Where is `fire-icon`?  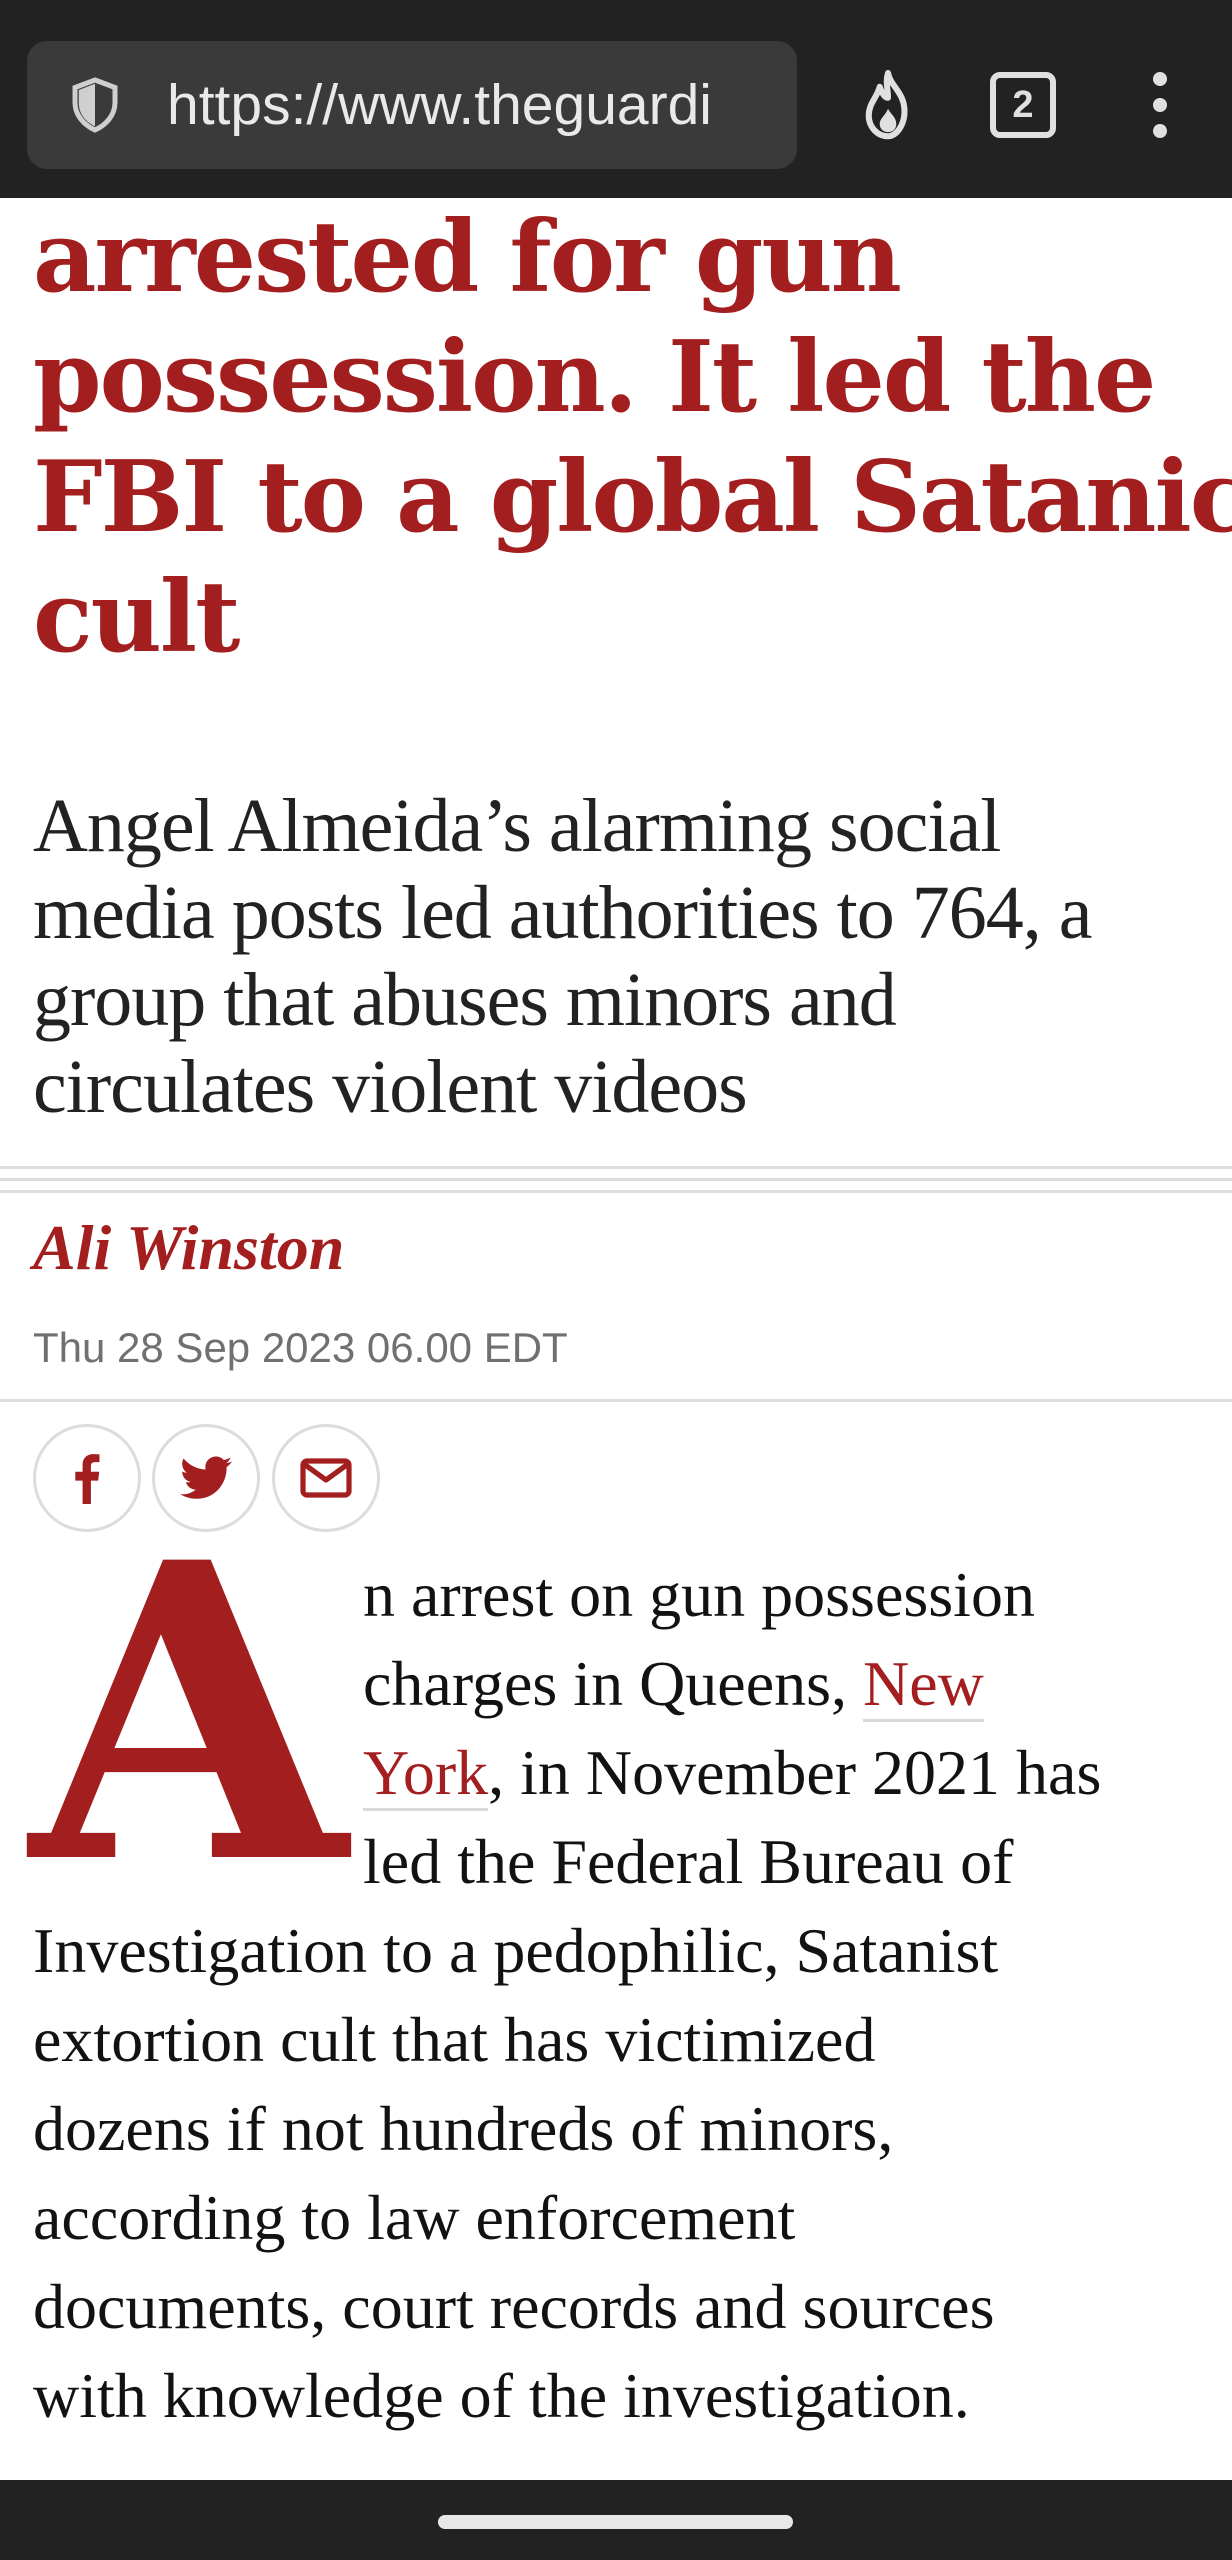 fire-icon is located at coordinates (888, 106).